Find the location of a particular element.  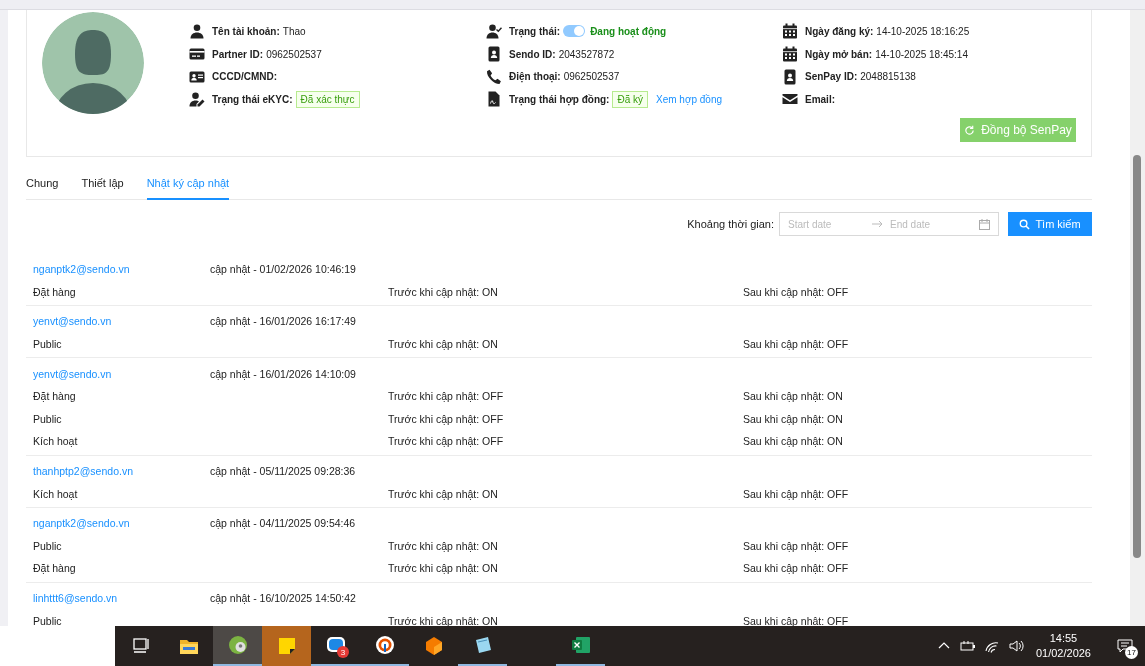

sync-button: Đồng bộ SenPay is located at coordinates (1018, 130).